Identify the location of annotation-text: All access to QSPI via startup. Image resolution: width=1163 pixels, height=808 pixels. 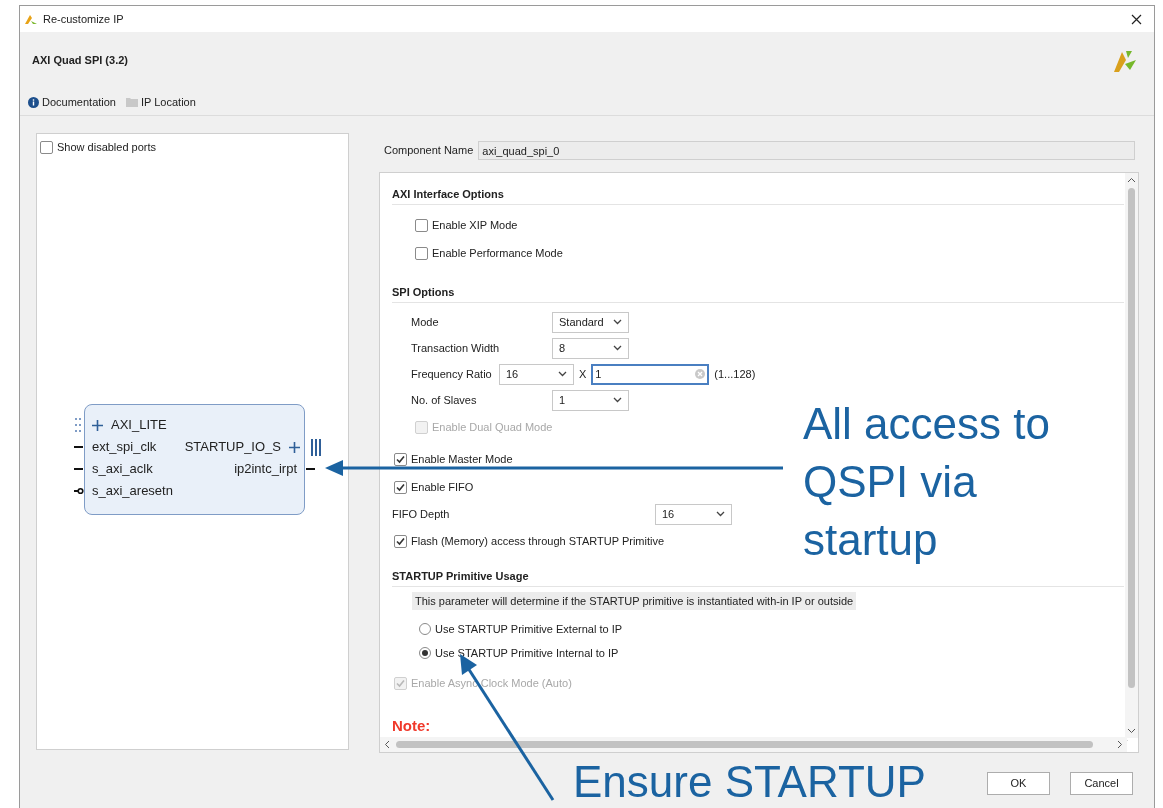
(927, 482).